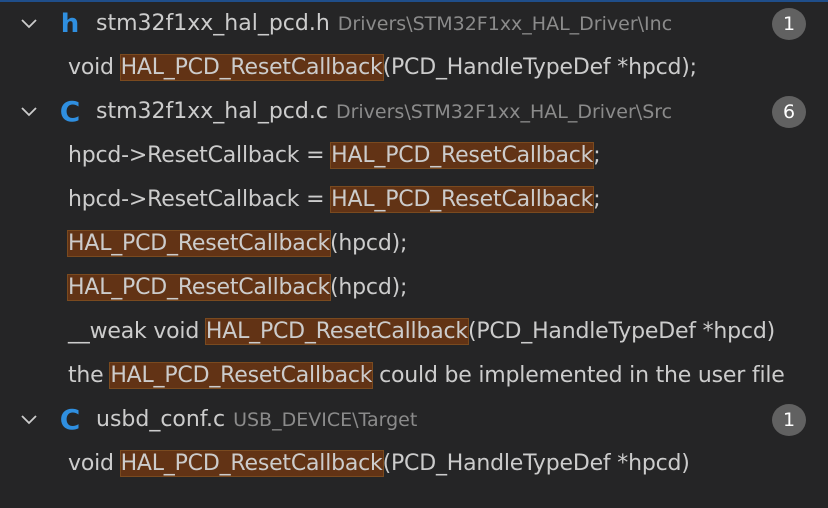 This screenshot has width=828, height=508. I want to click on file-result-row: Cusbd_conf.c USB_DEVICE\Target 1, so click(414, 420).